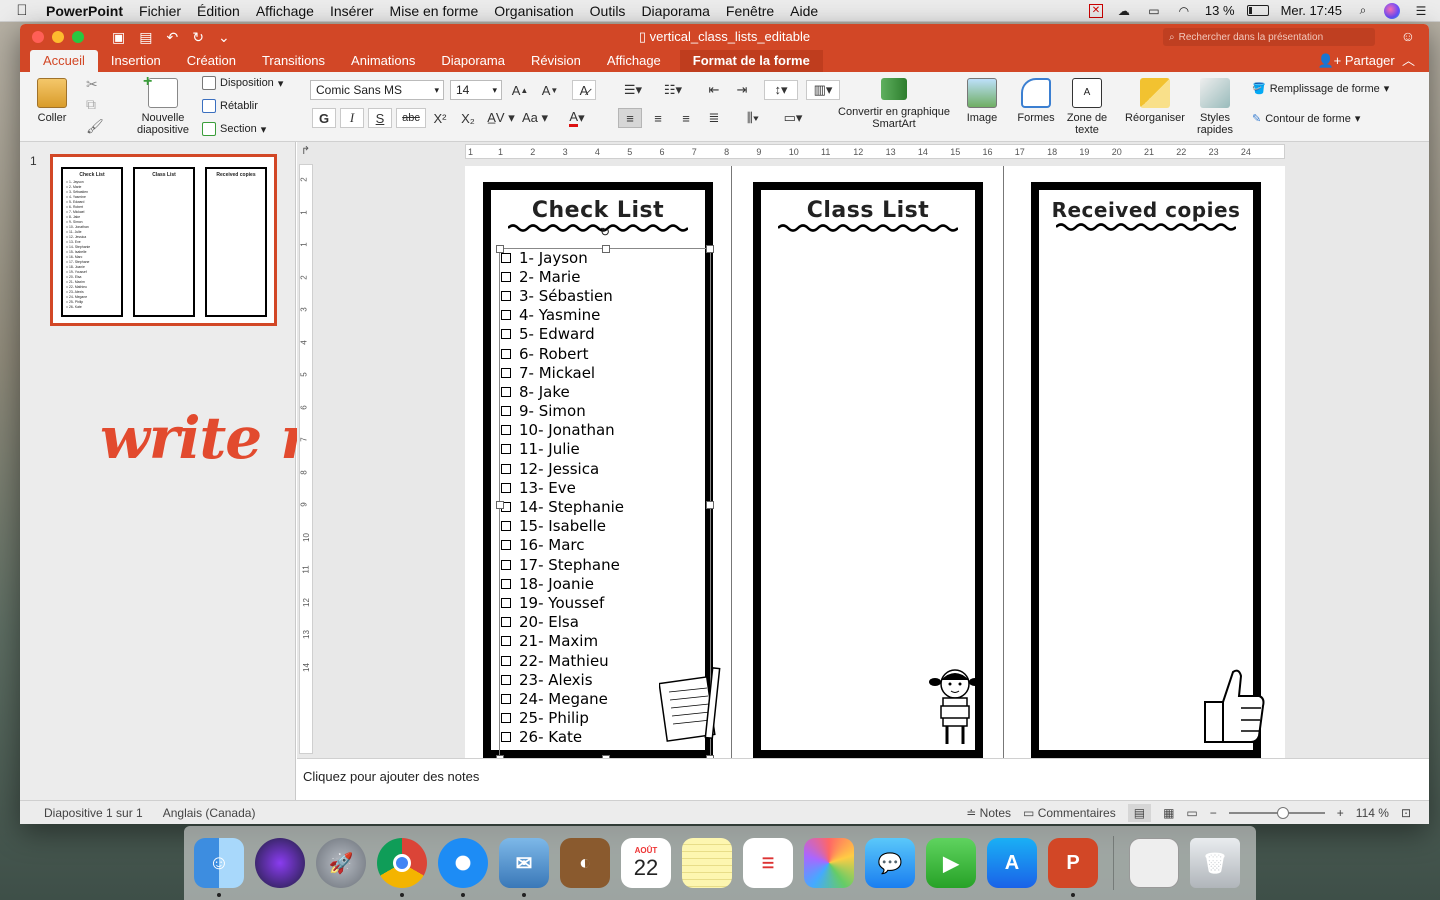  I want to click on powerpoint-icon: P, so click(1073, 867).